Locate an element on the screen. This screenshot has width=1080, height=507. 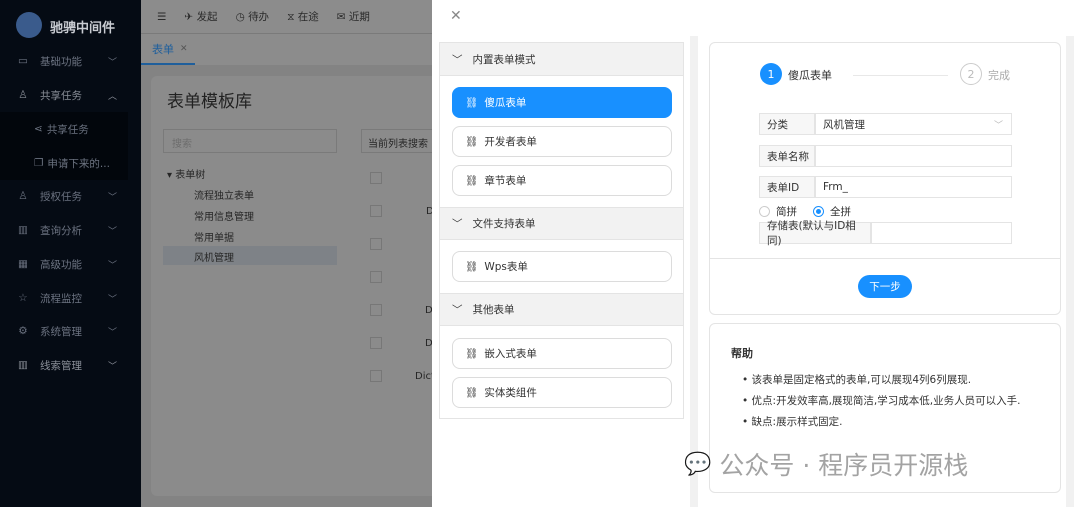
copy-icon: ❐ is located at coordinates (39, 163).